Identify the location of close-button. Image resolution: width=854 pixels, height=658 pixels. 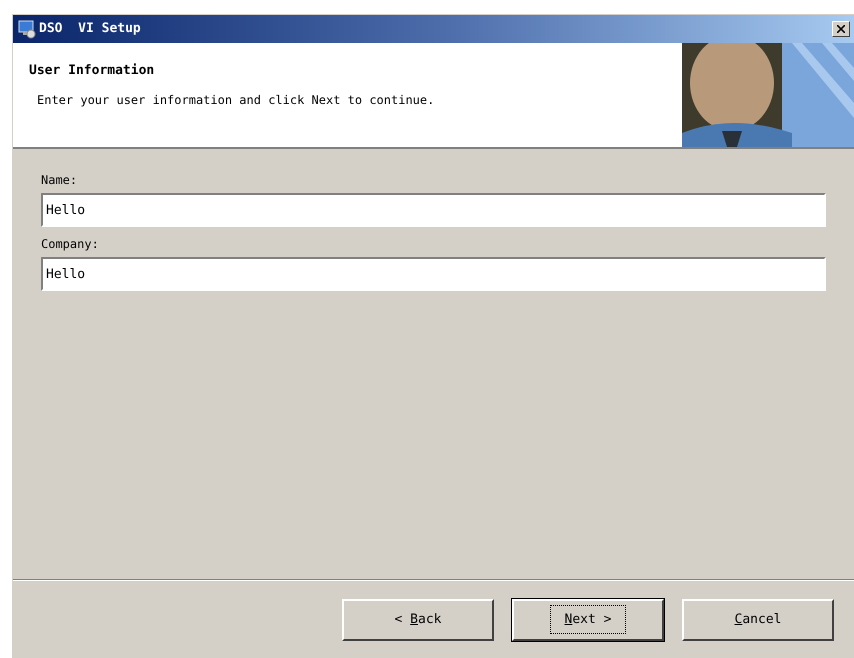
(841, 29).